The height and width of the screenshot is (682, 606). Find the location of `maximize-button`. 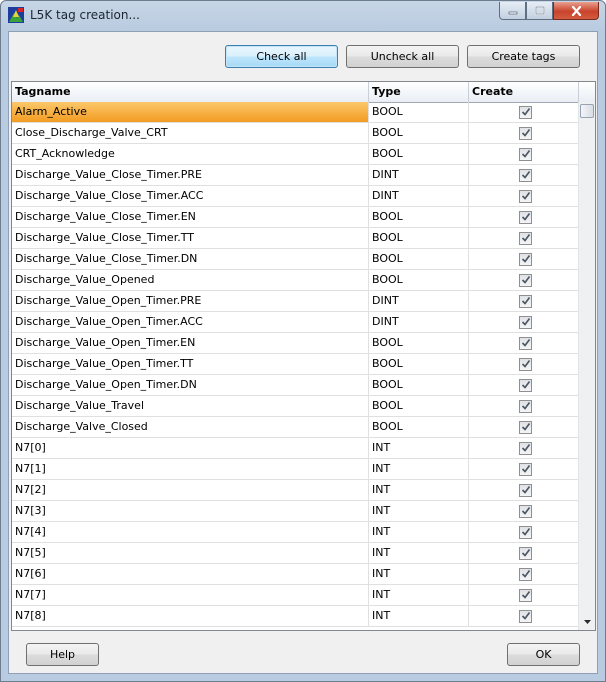

maximize-button is located at coordinates (539, 11).